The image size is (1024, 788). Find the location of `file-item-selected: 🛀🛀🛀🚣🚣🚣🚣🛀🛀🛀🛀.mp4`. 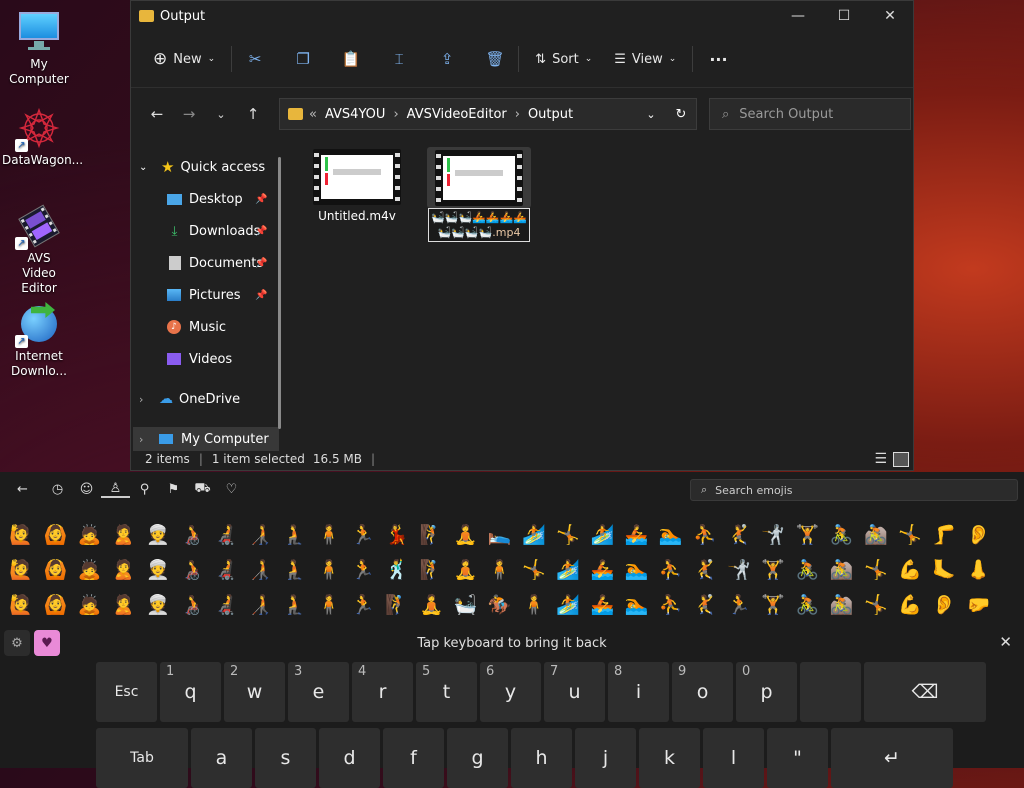

file-item-selected: 🛀🛀🛀🚣🚣🚣🚣🛀🛀🛀🛀.mp4 is located at coordinates (479, 194).